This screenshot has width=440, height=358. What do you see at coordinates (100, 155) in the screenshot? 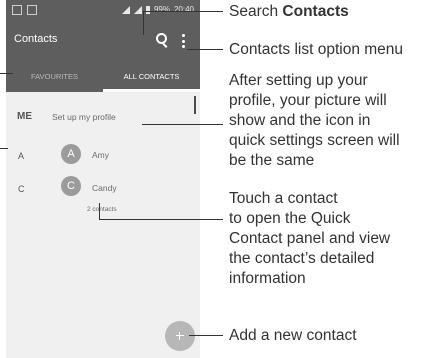
I see `contact-name: Amy` at bounding box center [100, 155].